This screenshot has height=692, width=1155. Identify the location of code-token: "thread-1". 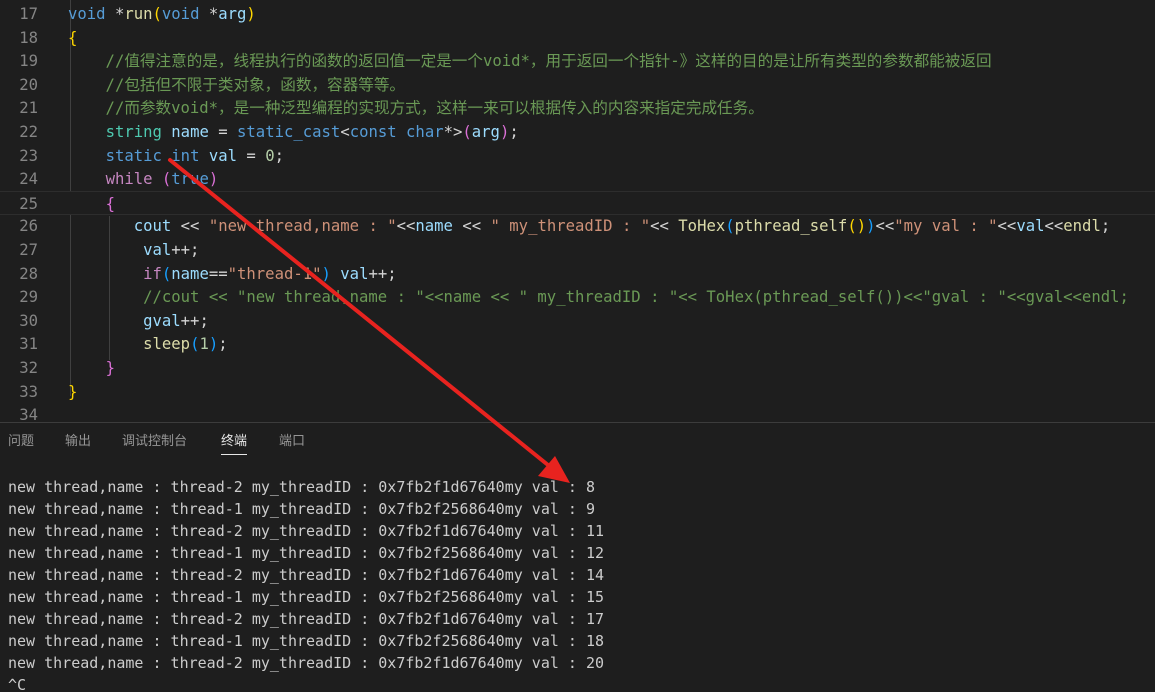
(274, 273).